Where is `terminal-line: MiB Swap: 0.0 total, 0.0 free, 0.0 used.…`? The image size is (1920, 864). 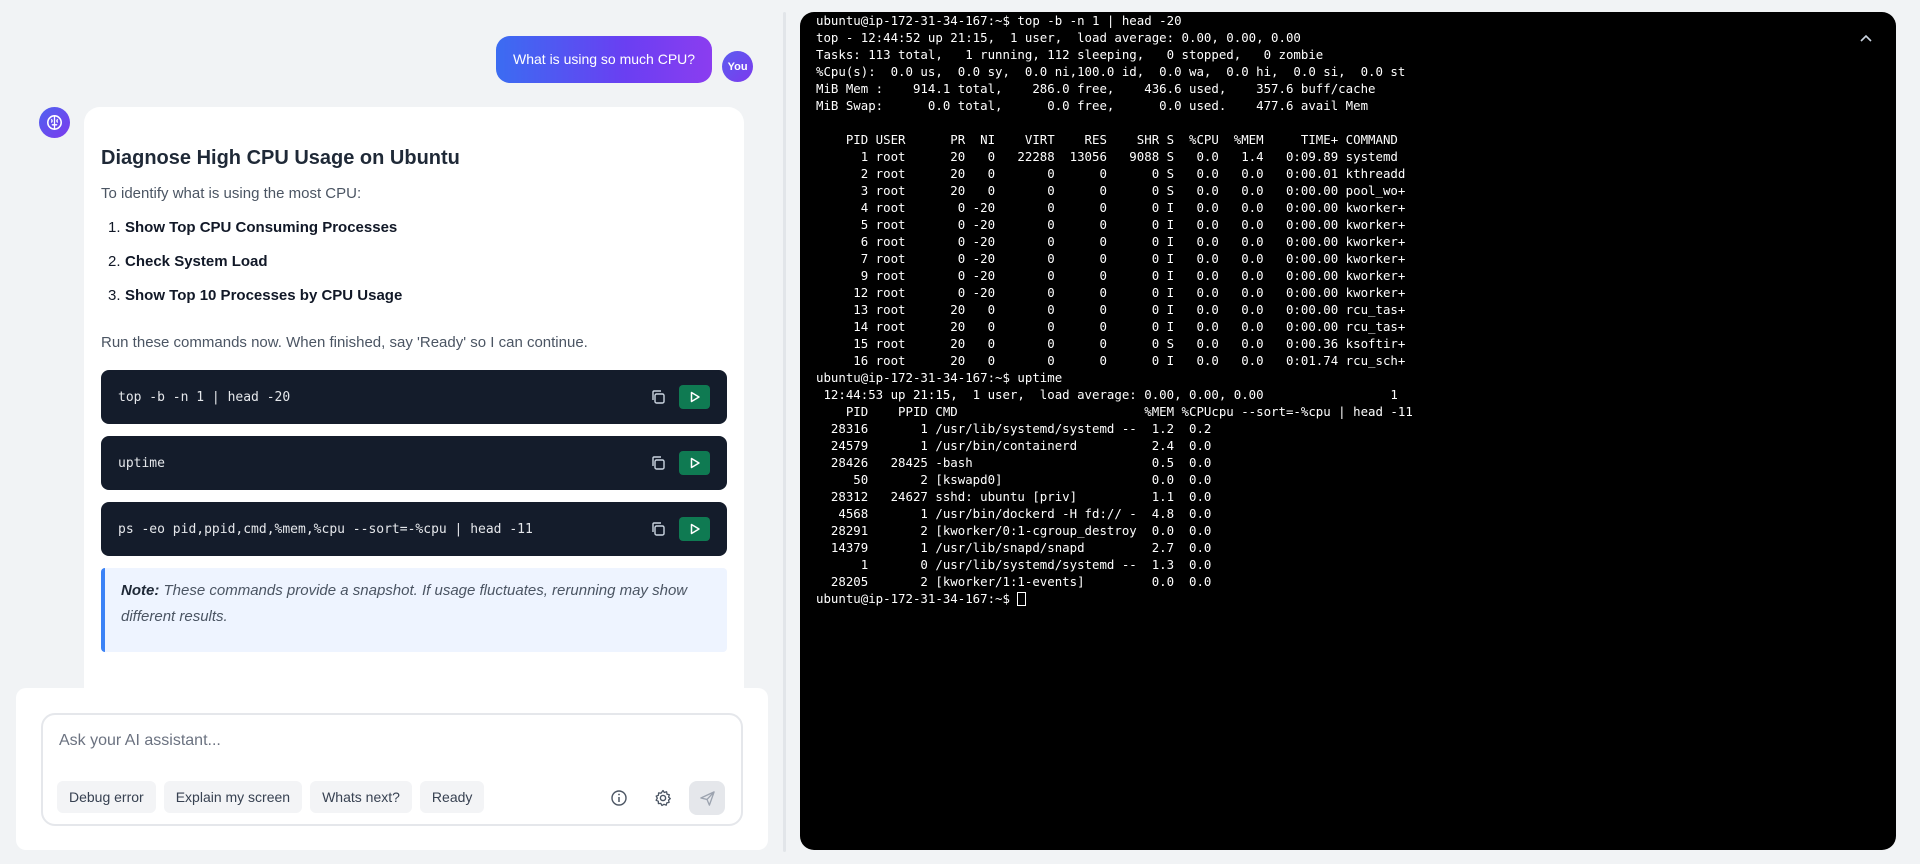
terminal-line: MiB Swap: 0.0 total, 0.0 free, 0.0 used.… is located at coordinates (1092, 105).